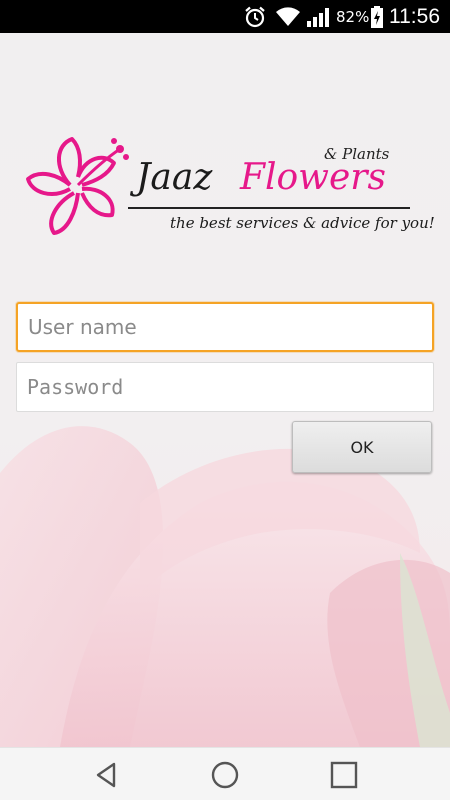 Image resolution: width=450 pixels, height=800 pixels. Describe the element at coordinates (255, 16) in the screenshot. I see `alarm-icon` at that location.